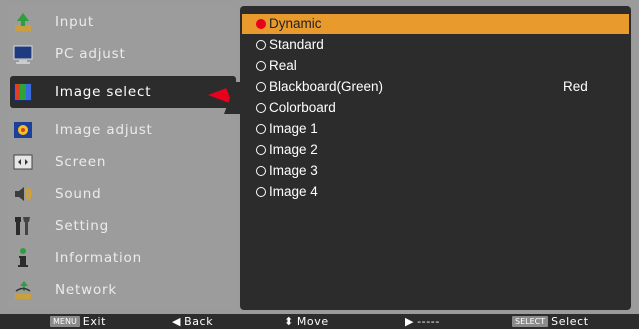  Describe the element at coordinates (295, 23) in the screenshot. I see `option-label: Dynamic` at that location.